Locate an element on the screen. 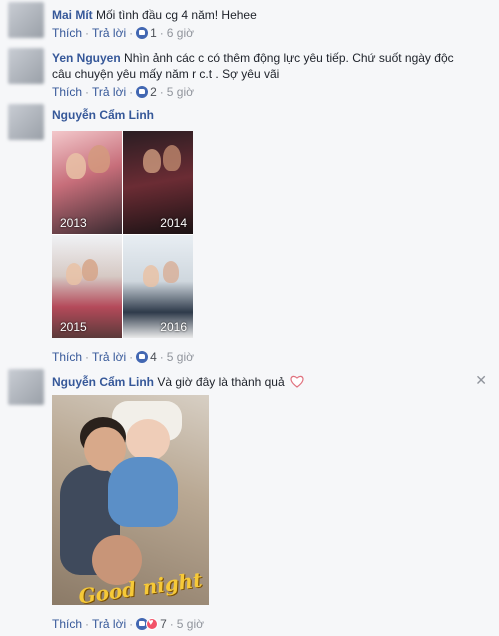 This screenshot has width=499, height=636. photo-year-label: 2015 is located at coordinates (73, 327).